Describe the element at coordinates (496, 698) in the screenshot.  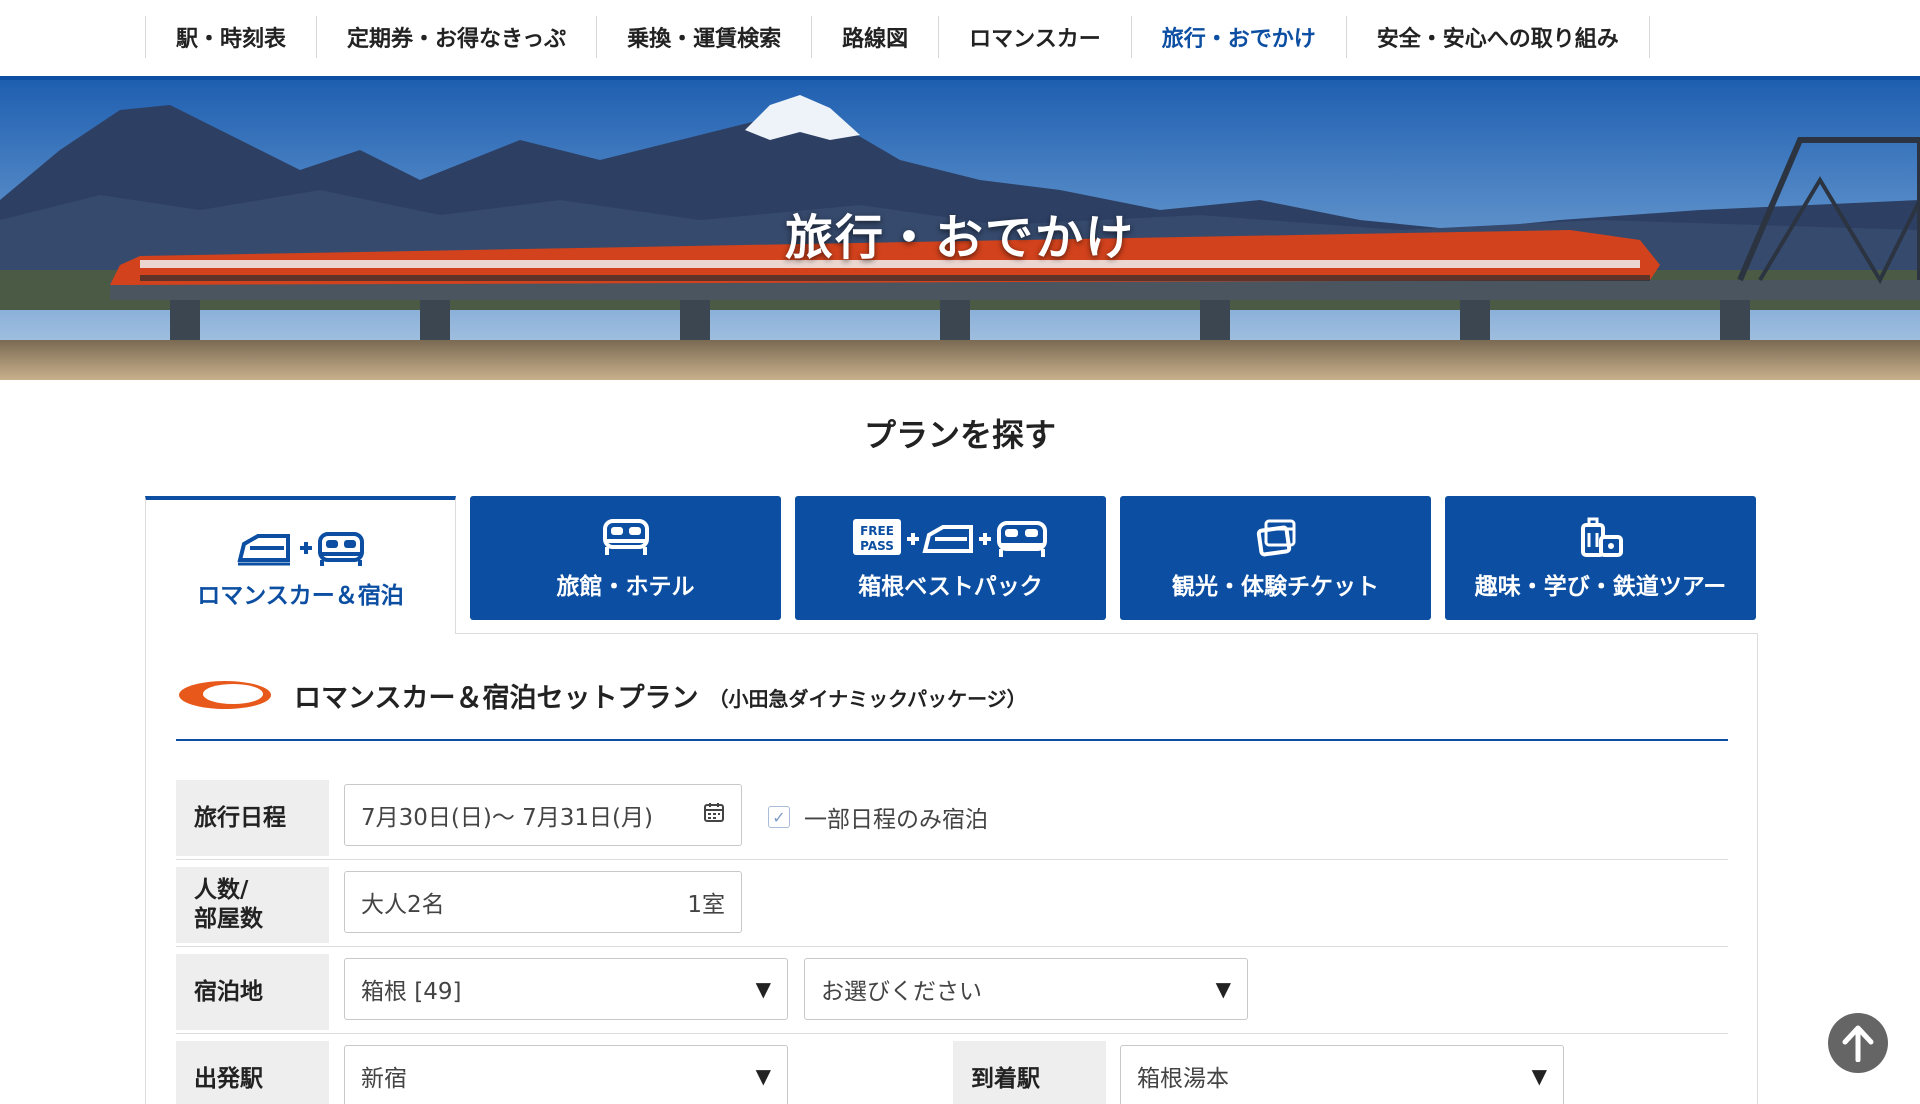
I see `panel-title: ロマンスカー＆宿泊セットプラン` at that location.